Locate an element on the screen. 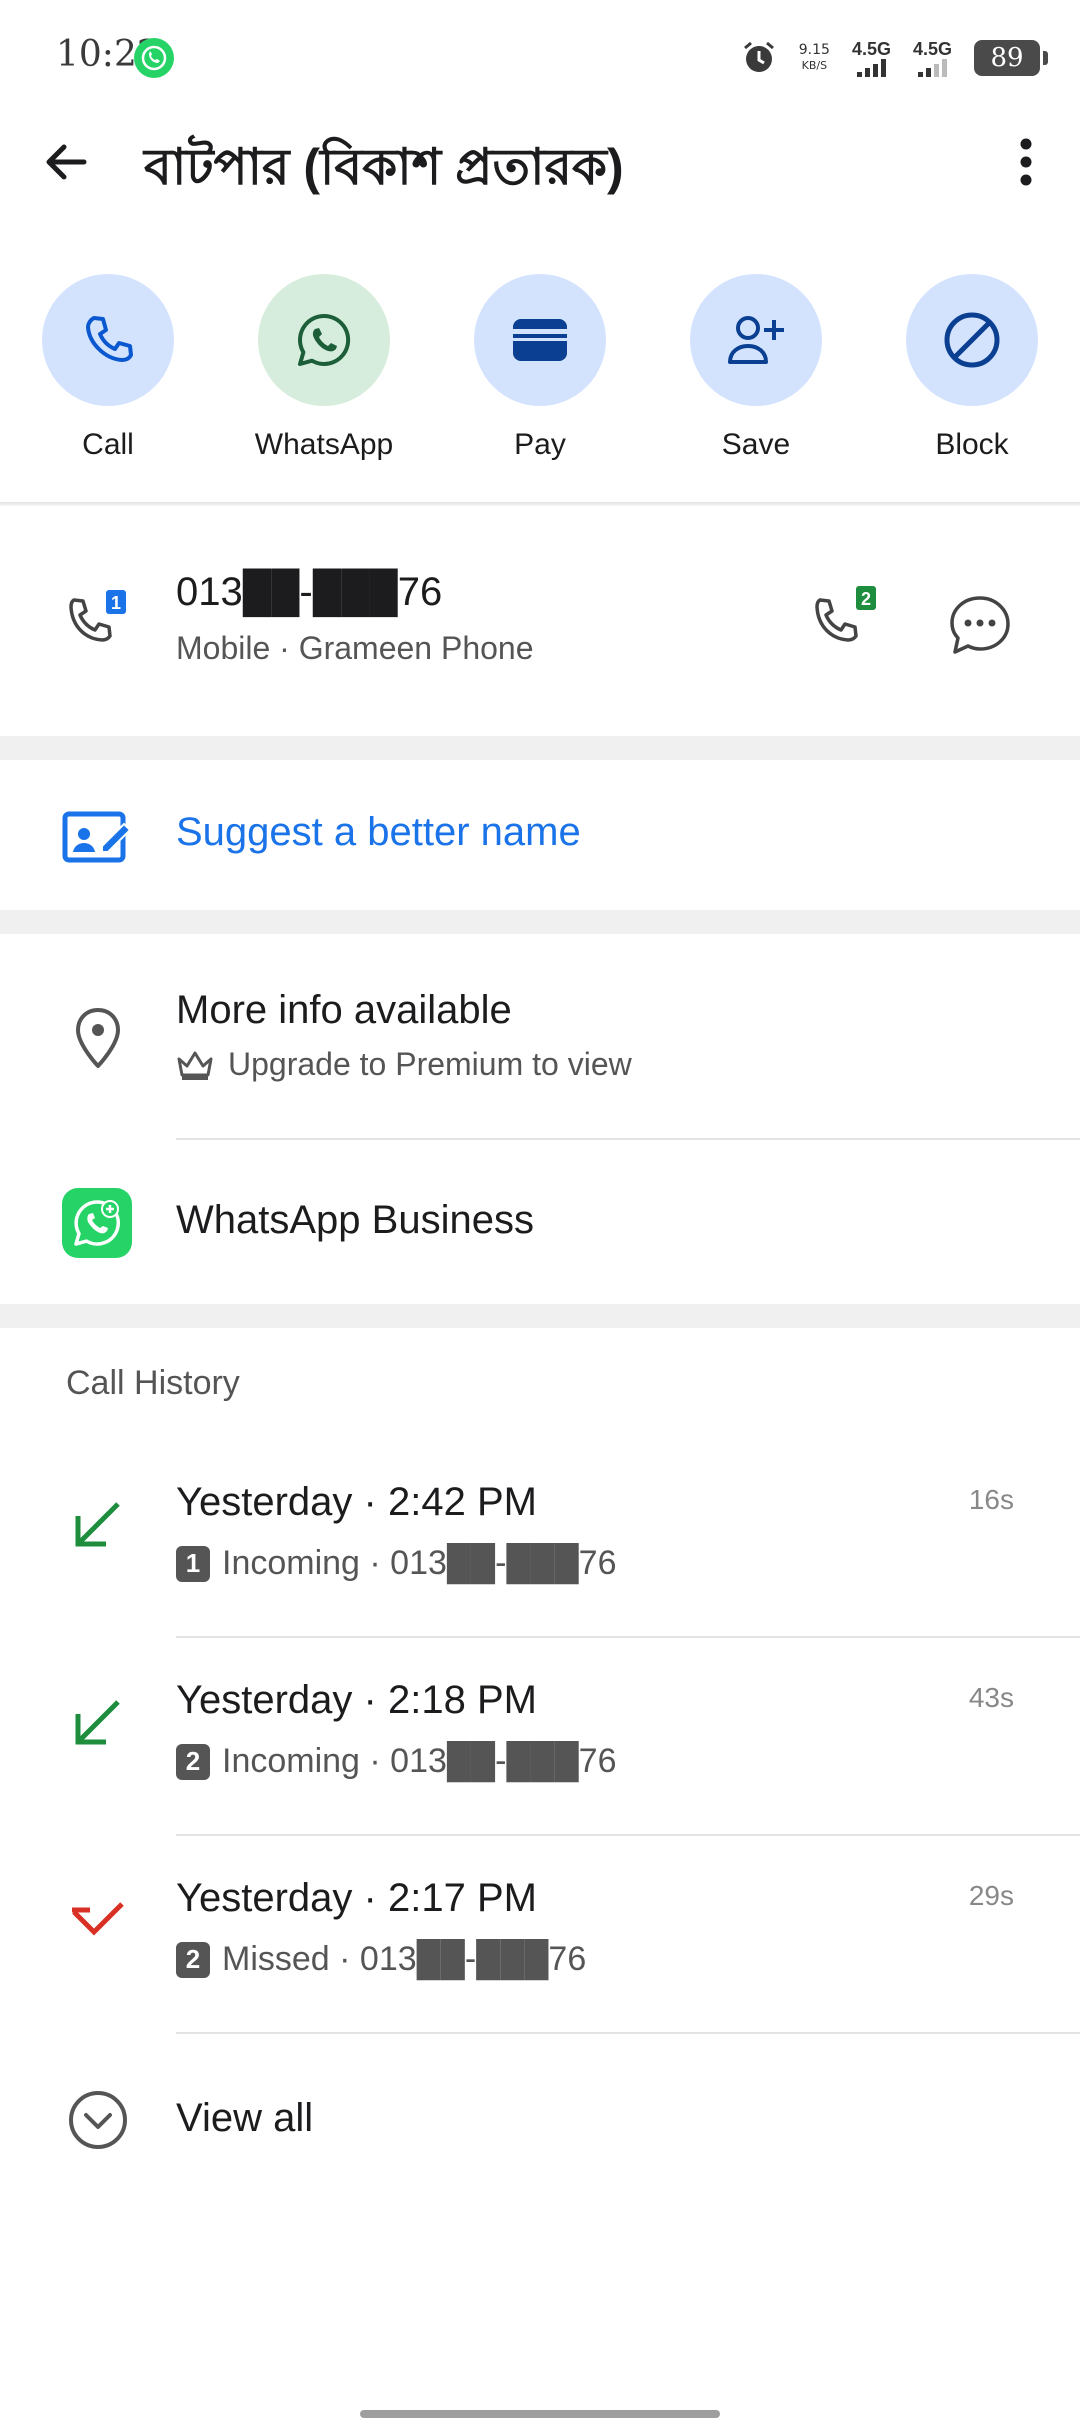 Image resolution: width=1080 pixels, height=2436 pixels. block-action-circle is located at coordinates (972, 340).